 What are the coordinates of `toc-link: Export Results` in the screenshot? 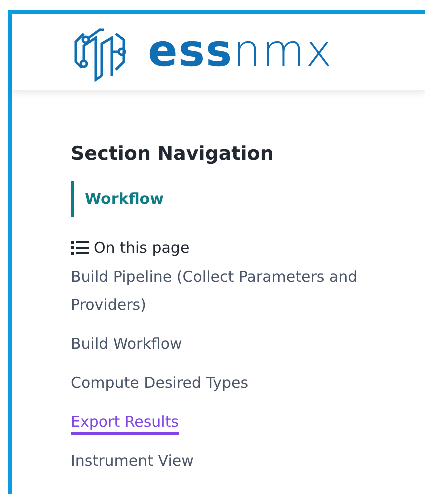 It's located at (125, 422).